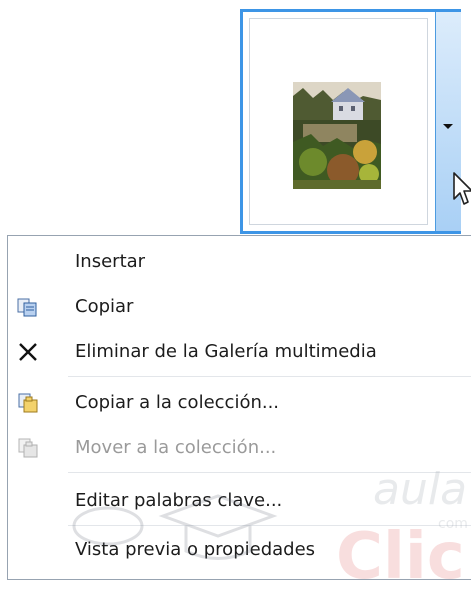  I want to click on menu-item-copiar: Copiar, so click(239, 307).